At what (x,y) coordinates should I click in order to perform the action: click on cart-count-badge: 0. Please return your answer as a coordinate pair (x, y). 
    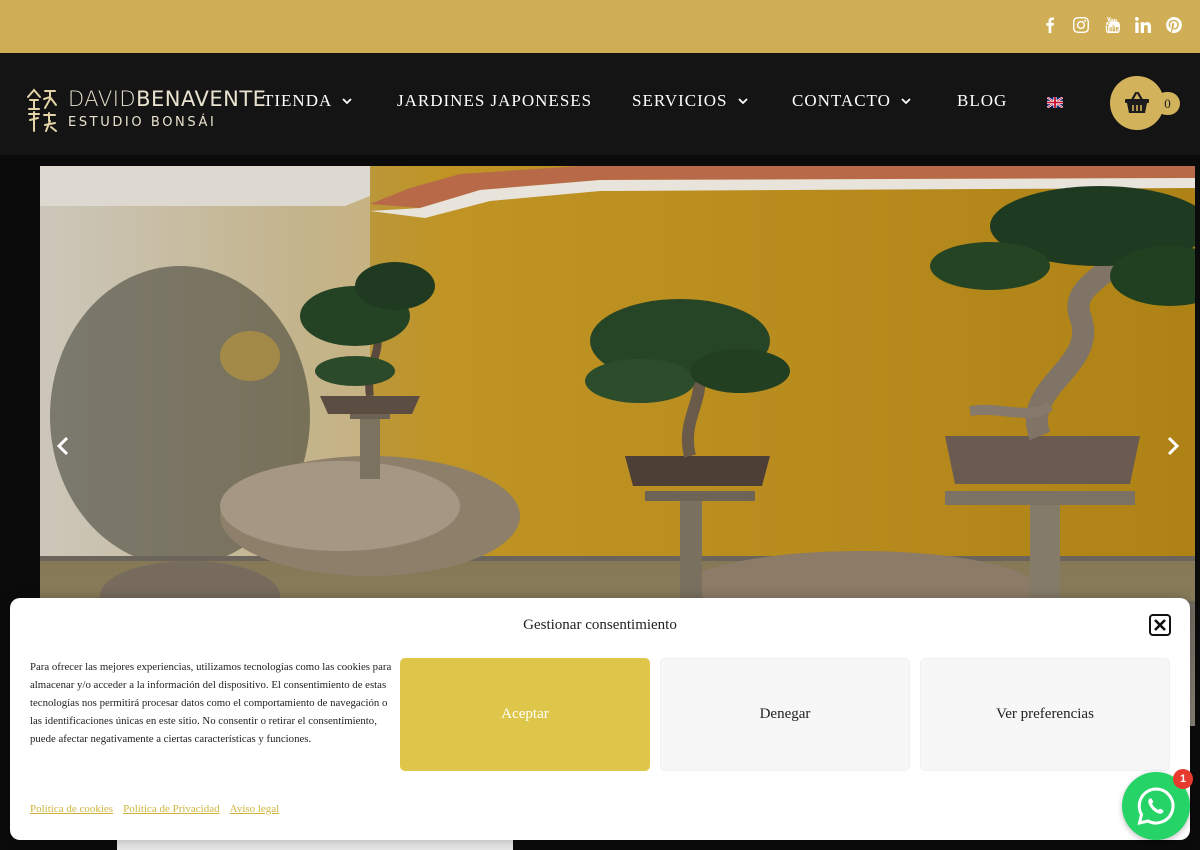
    Looking at the image, I should click on (1167, 103).